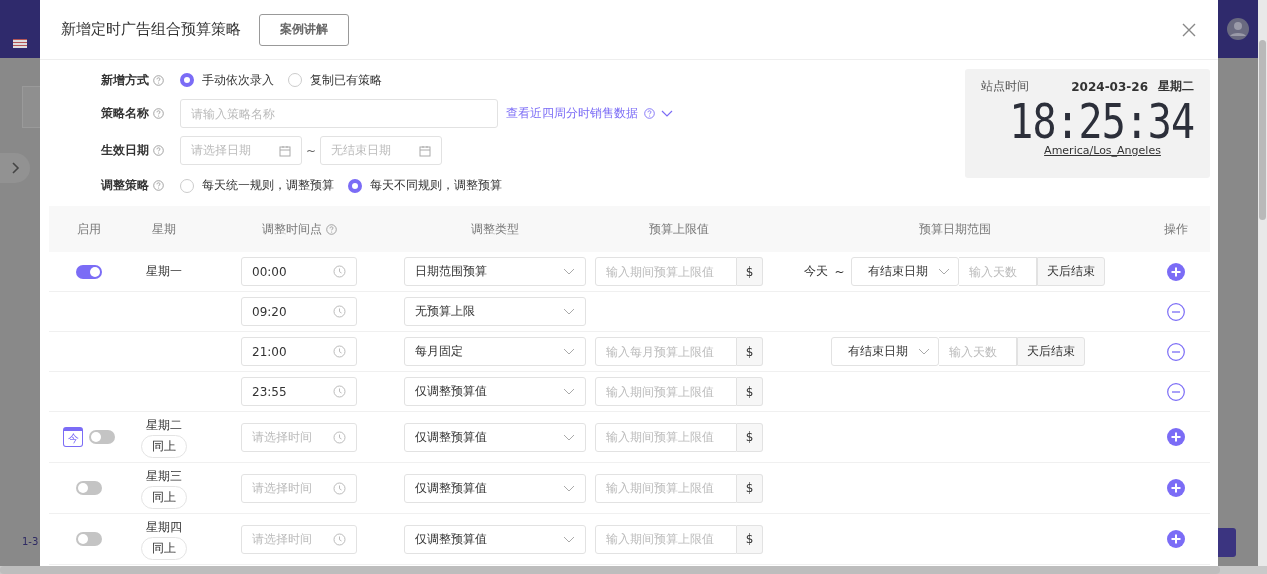 The height and width of the screenshot is (574, 1267). Describe the element at coordinates (291, 229) in the screenshot. I see `column-header: 调整时间点` at that location.